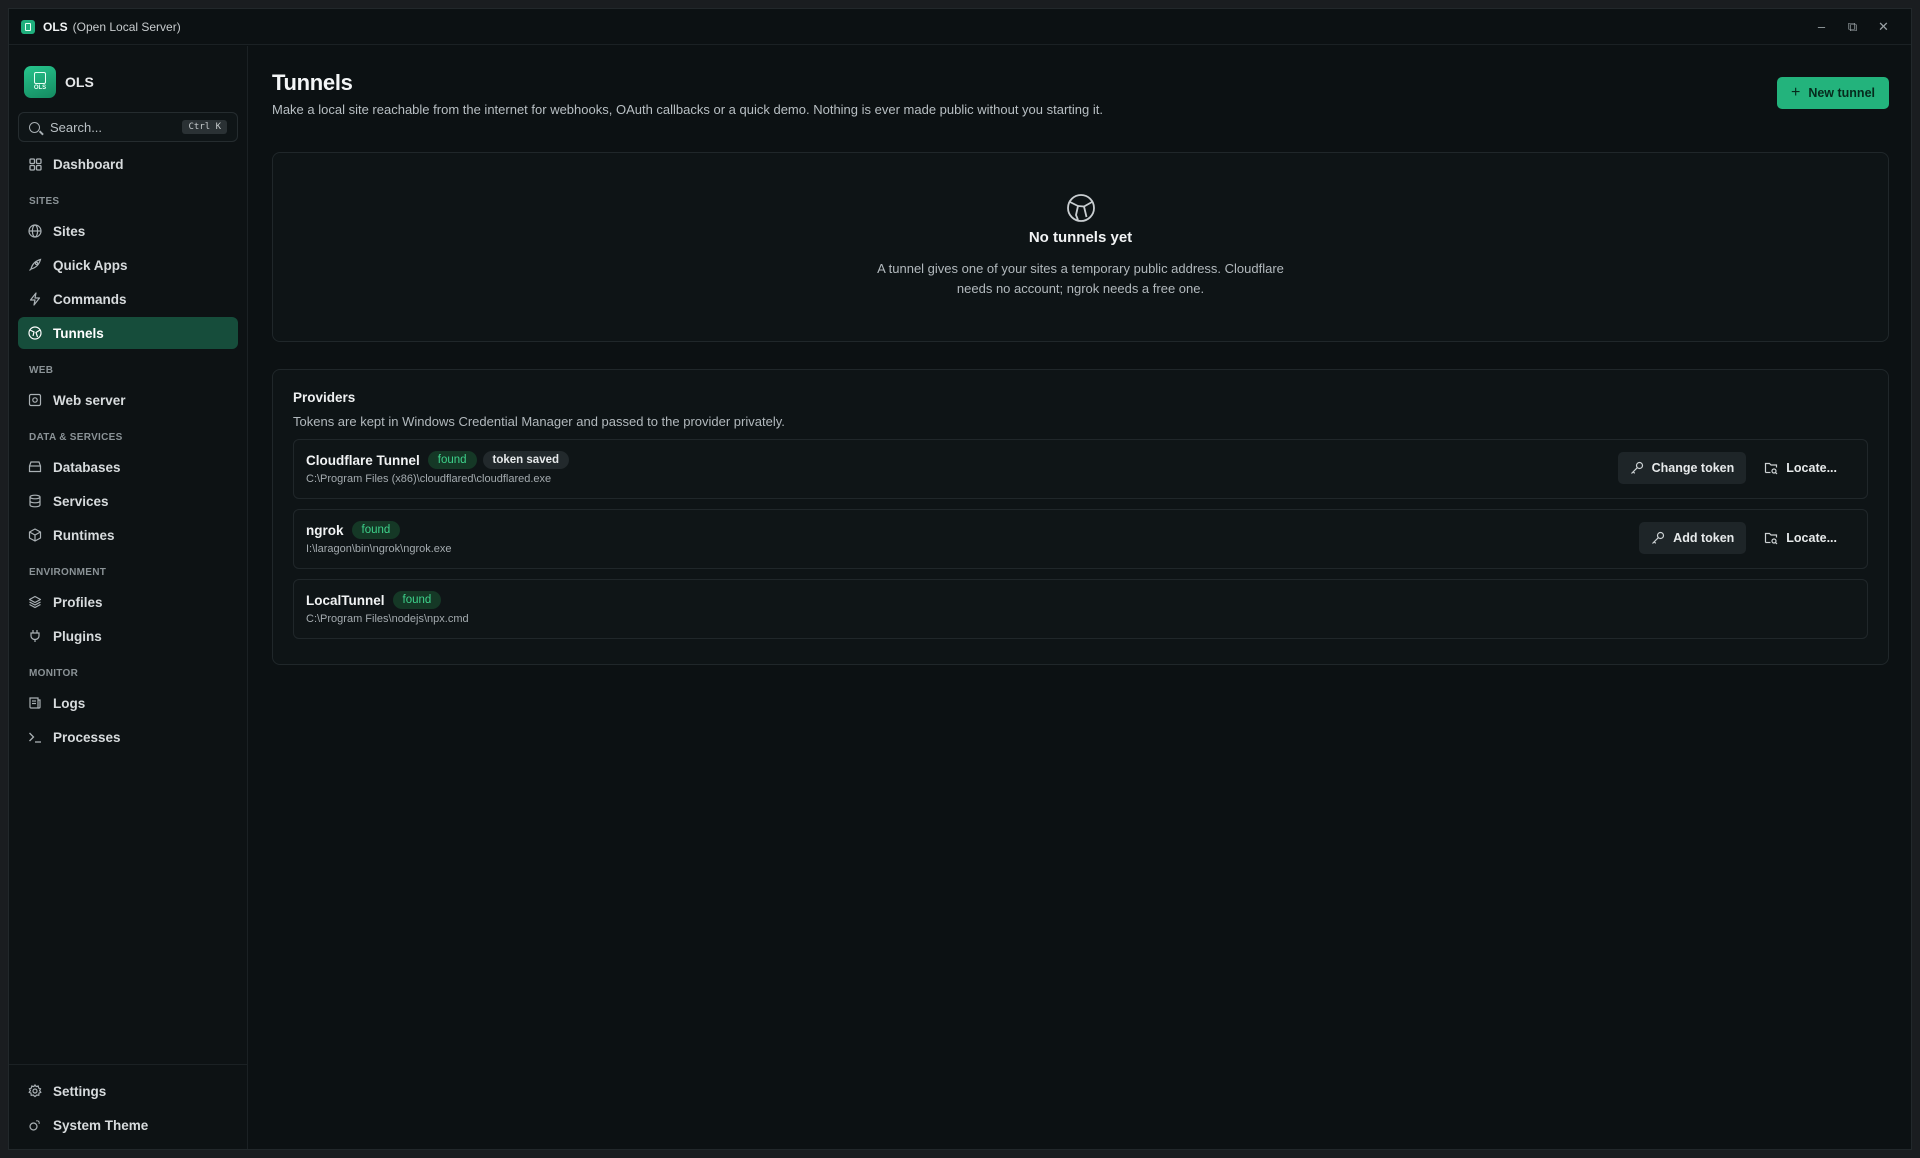 Image resolution: width=1920 pixels, height=1158 pixels. I want to click on sidebar-item-commands: Commands, so click(128, 299).